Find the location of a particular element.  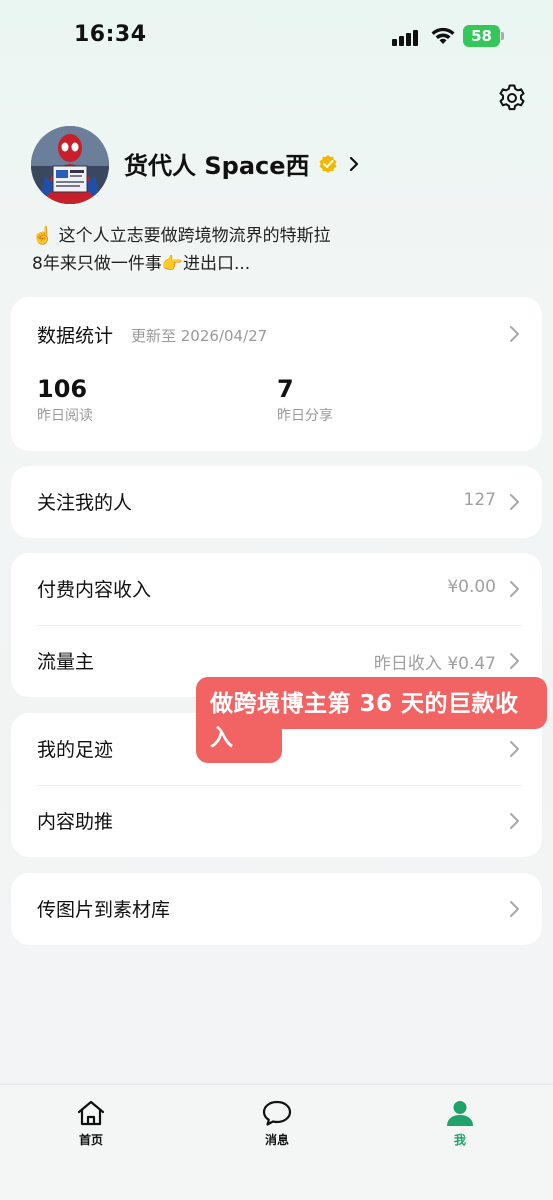

yesterday-reads-label: 昨日阅读 is located at coordinates (65, 416).